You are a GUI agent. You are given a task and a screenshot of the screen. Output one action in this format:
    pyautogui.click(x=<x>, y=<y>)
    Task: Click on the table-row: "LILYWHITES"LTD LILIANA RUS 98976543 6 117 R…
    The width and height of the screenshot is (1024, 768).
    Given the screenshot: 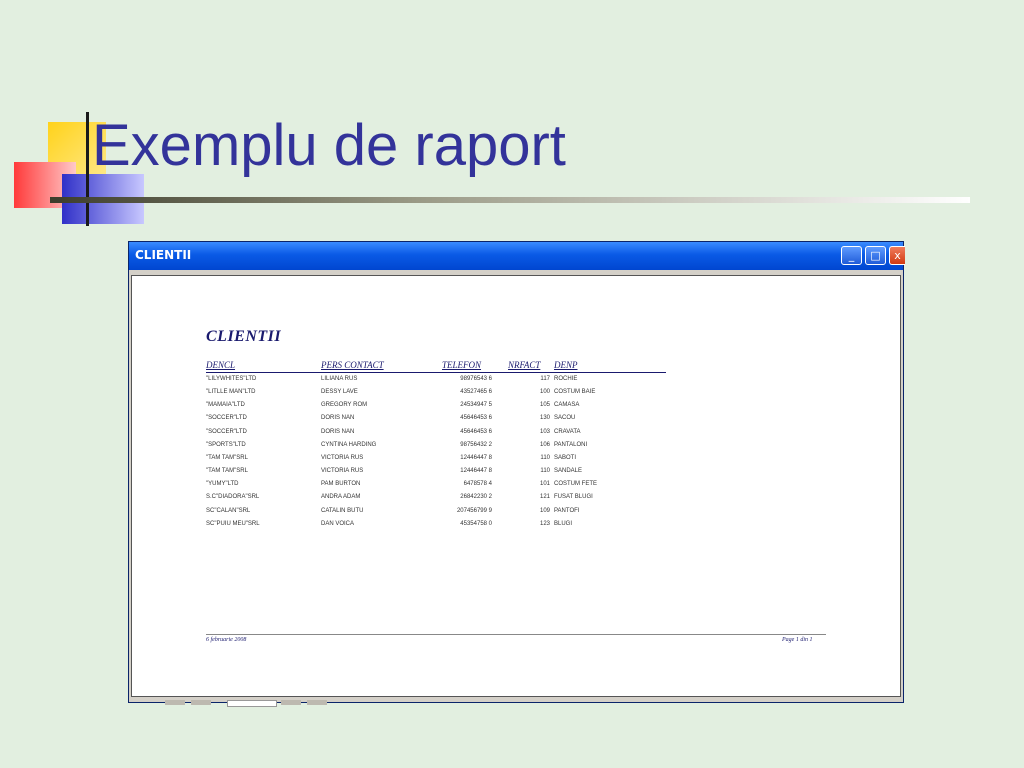 What is the action you would take?
    pyautogui.click(x=412, y=382)
    